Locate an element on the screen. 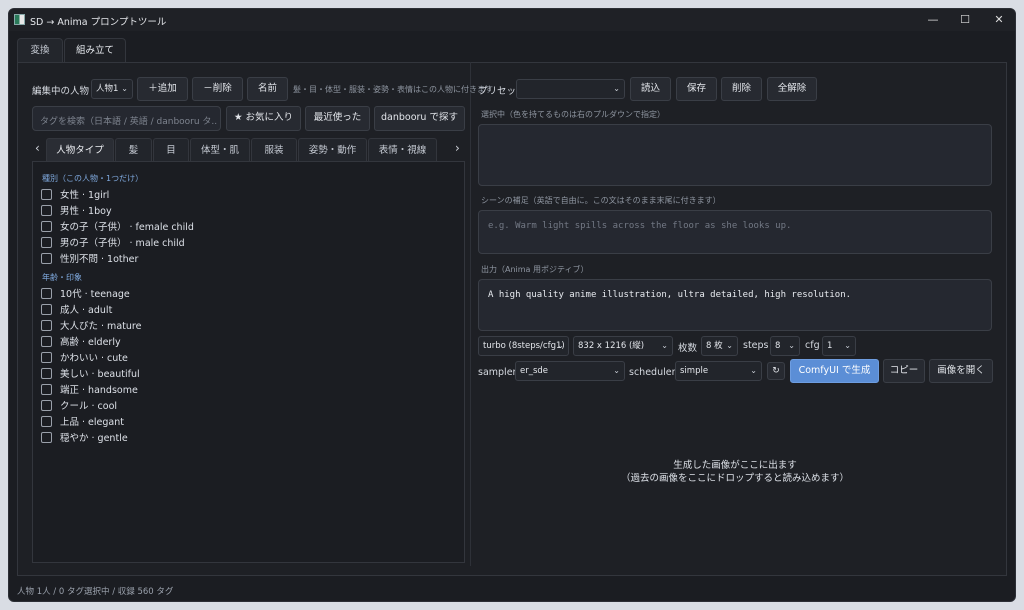 The height and width of the screenshot is (610, 1024). mode-select-value: turbo (8steps/cfg1) is located at coordinates (524, 346).